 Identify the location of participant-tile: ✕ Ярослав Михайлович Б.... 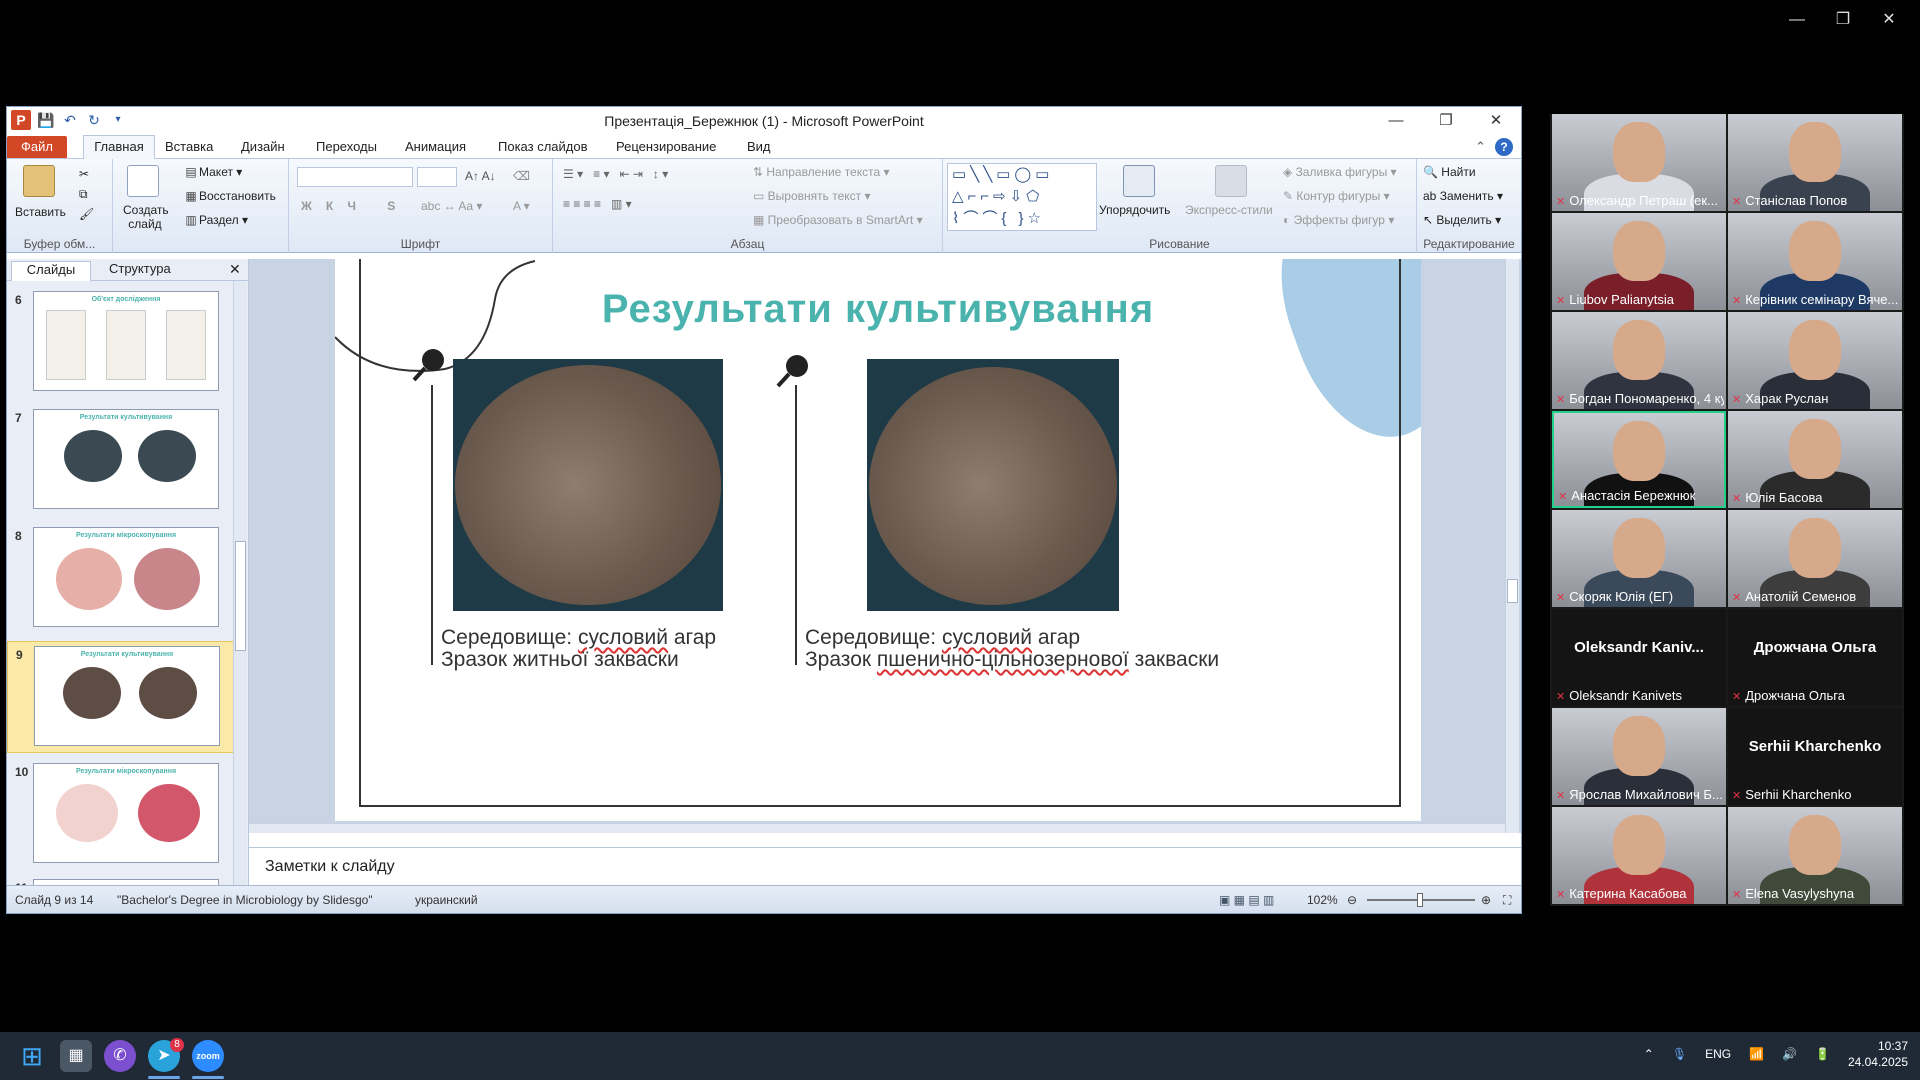
(1639, 756).